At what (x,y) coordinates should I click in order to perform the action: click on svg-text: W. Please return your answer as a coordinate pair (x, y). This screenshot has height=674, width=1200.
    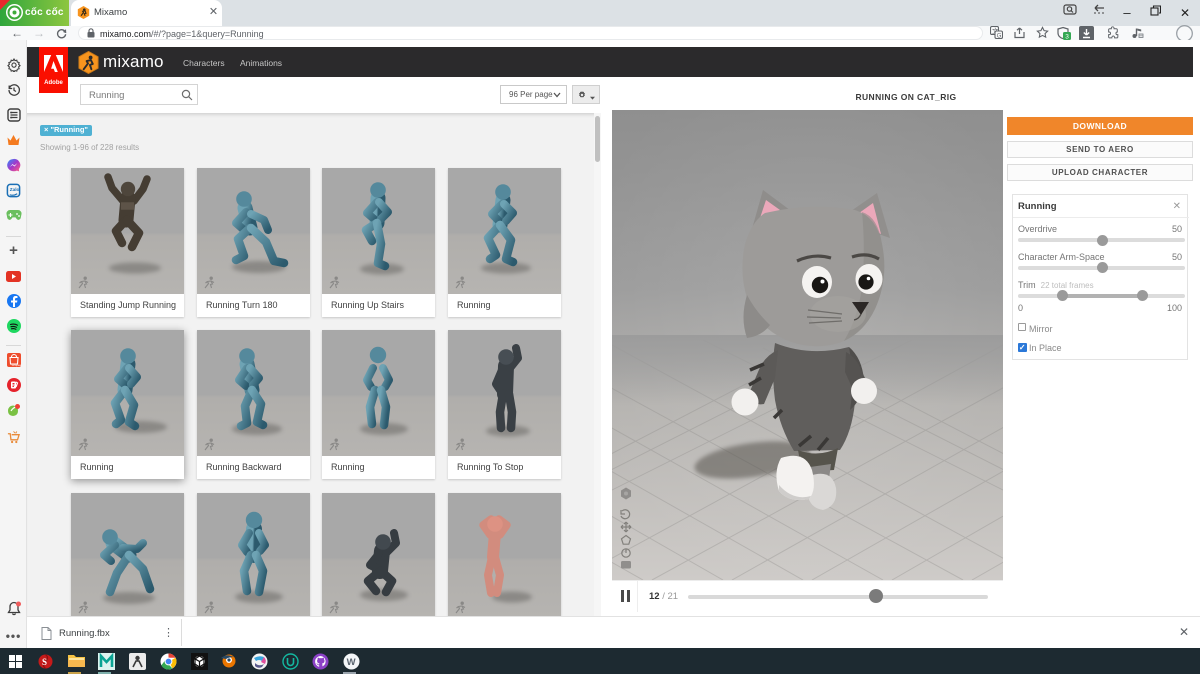
    Looking at the image, I should click on (350, 662).